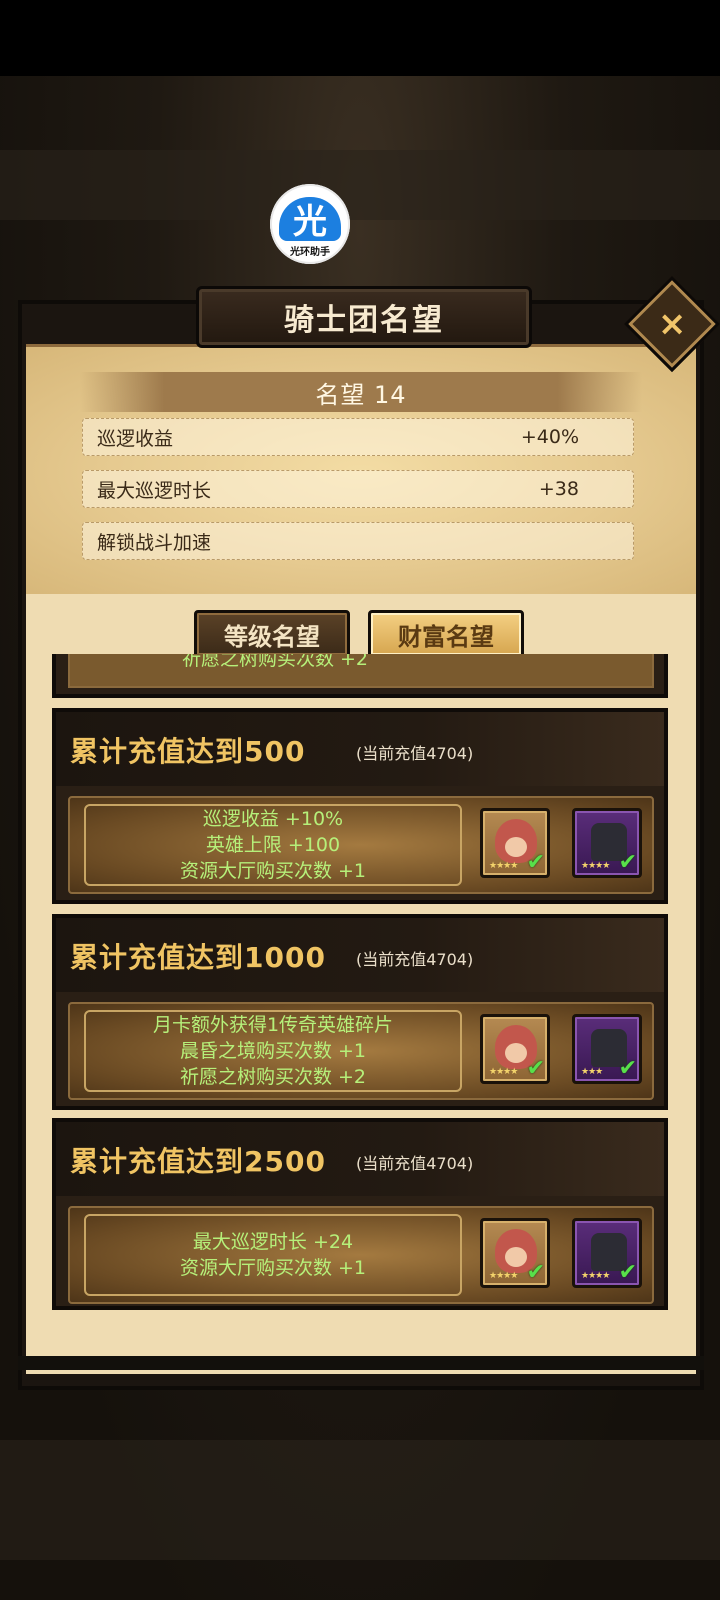 The height and width of the screenshot is (1600, 720). Describe the element at coordinates (154, 490) in the screenshot. I see `stat-label: 最大巡逻时长` at that location.